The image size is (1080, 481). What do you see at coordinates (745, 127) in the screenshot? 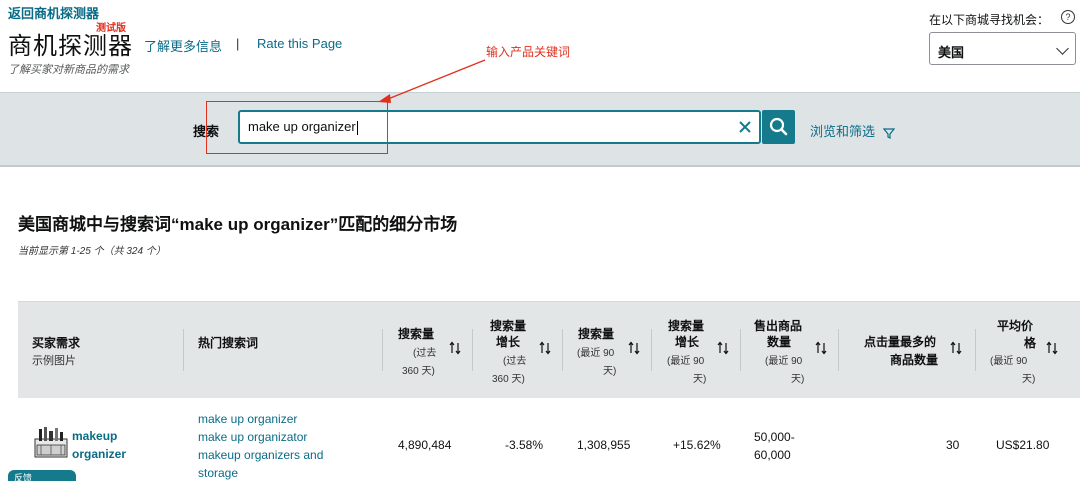
I see `close-icon` at bounding box center [745, 127].